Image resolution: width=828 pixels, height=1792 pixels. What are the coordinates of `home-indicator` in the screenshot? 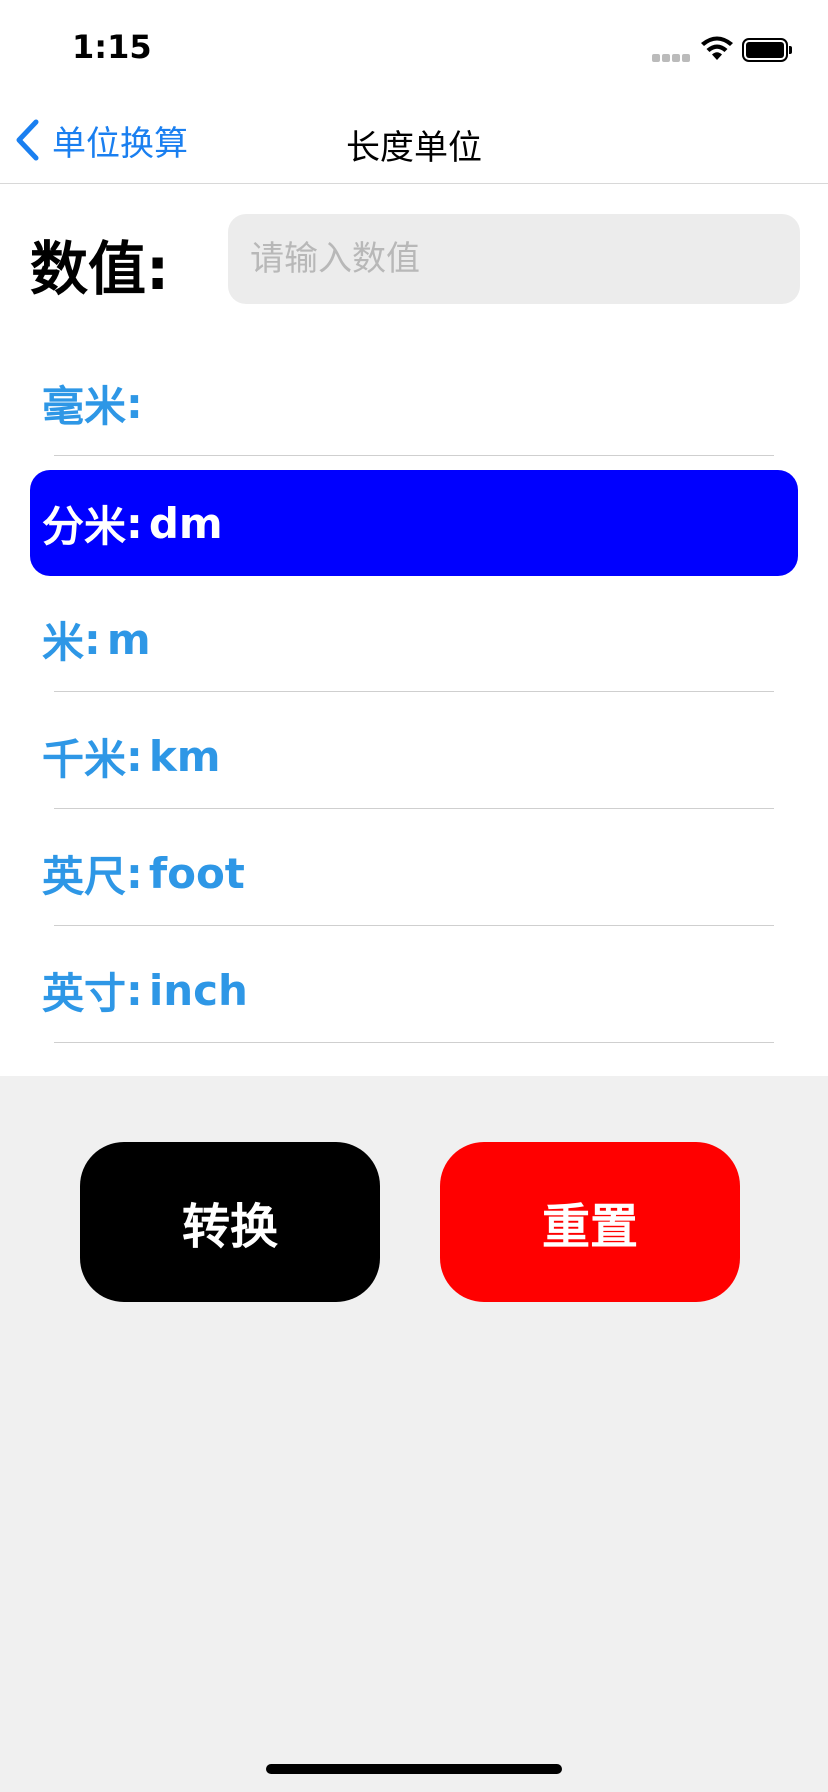 It's located at (414, 1769).